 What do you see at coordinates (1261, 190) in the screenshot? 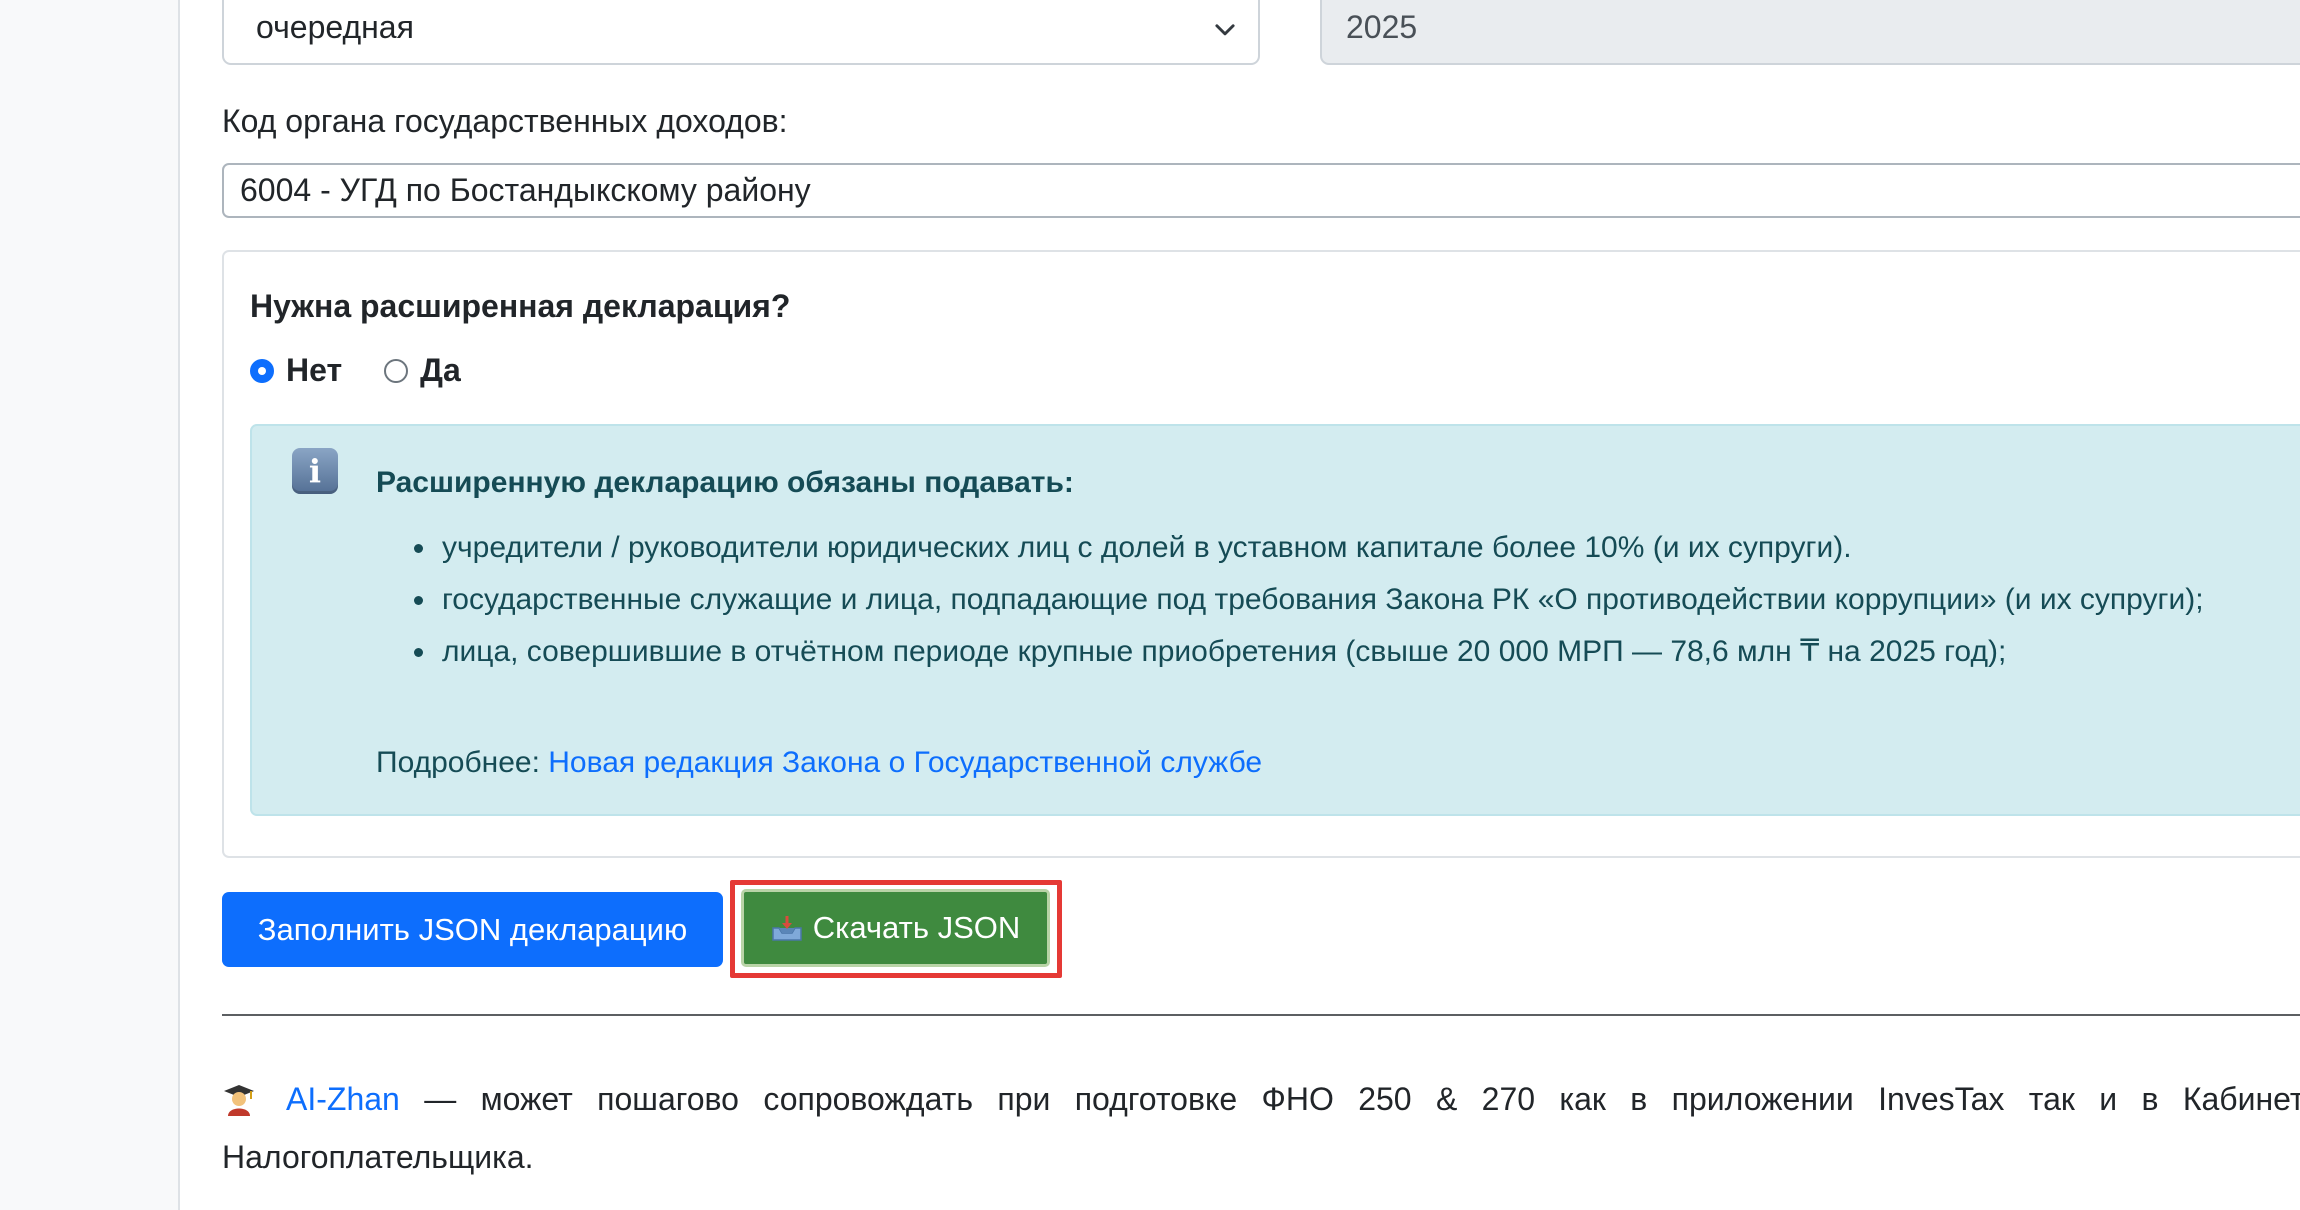
I see `org-code-field: 6004 - УГД по Бостандыкскому району` at bounding box center [1261, 190].